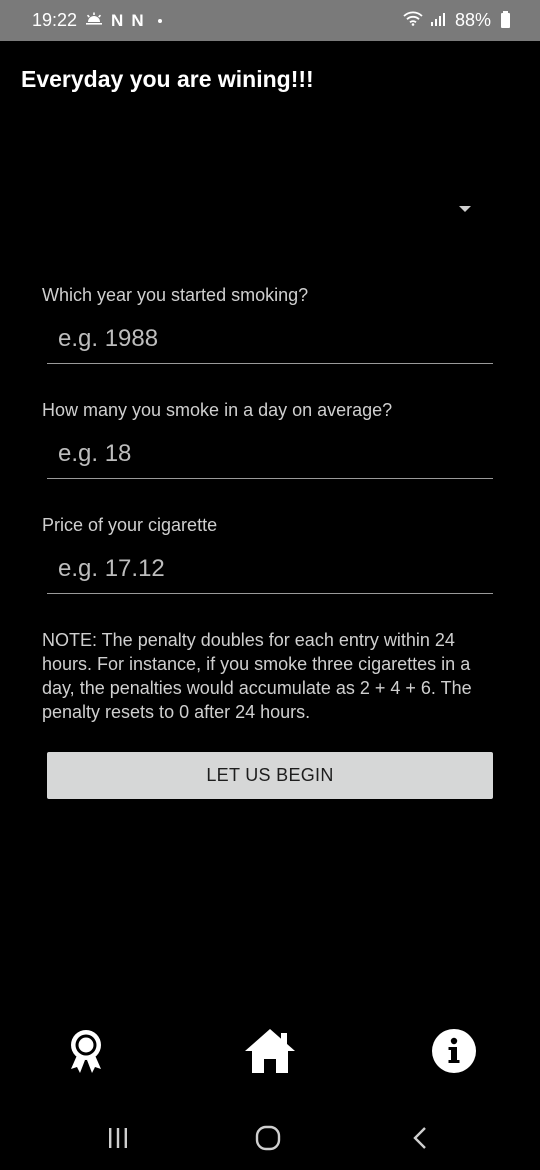 The image size is (540, 1170). I want to click on battery-icon, so click(505, 19).